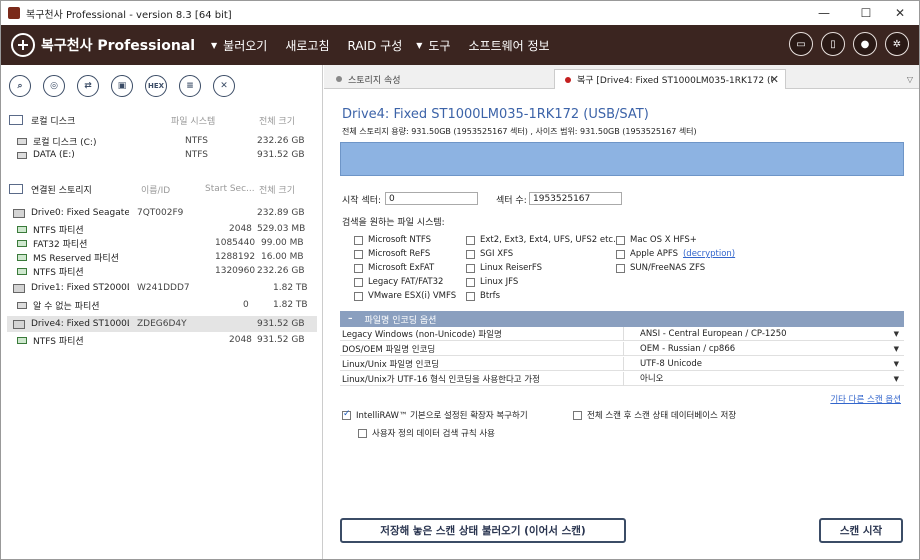 Image resolution: width=920 pixels, height=560 pixels. I want to click on fs-refs-checkbox: Microsoft ReFS, so click(392, 254).